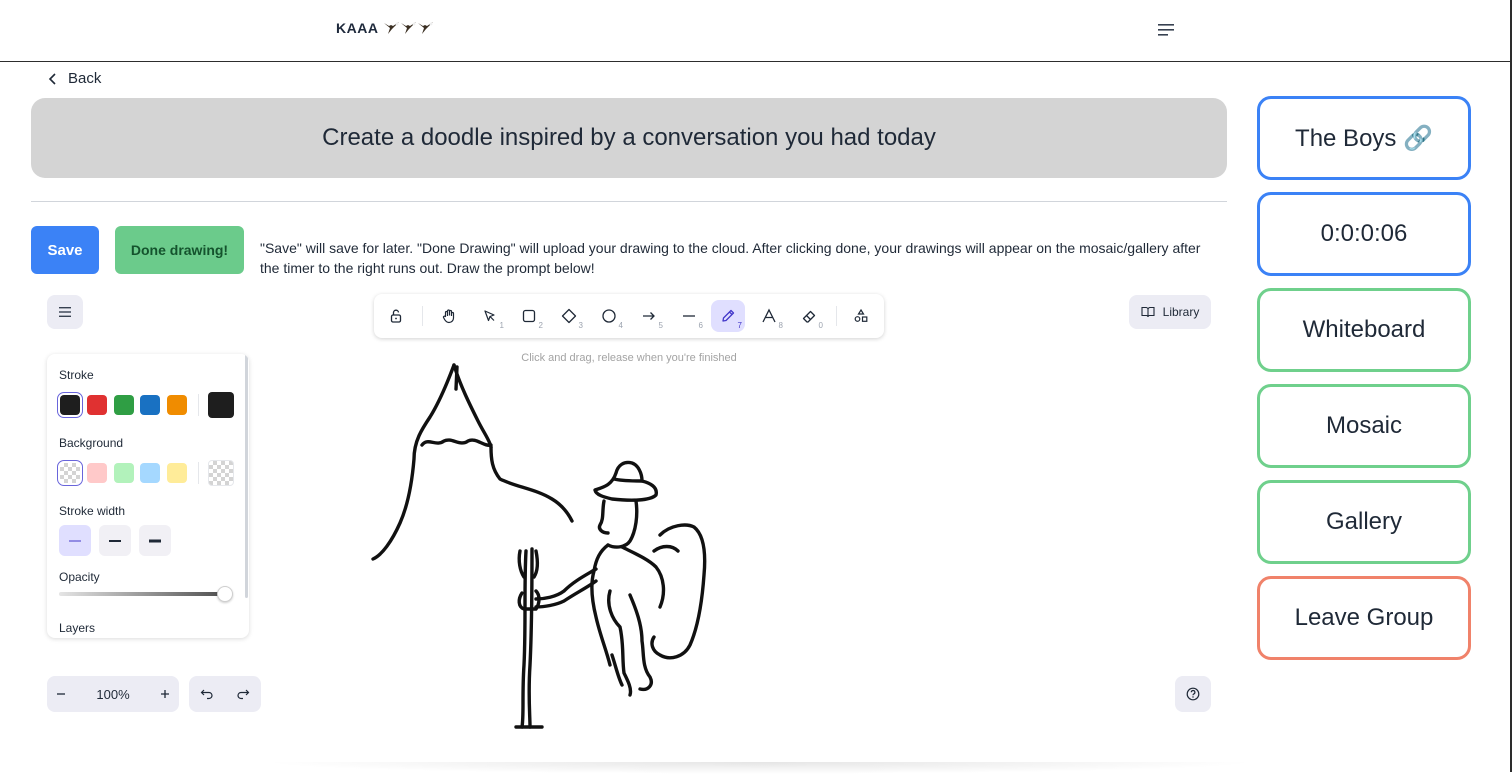 This screenshot has height=774, width=1512. I want to click on background-transparent-swatch, so click(70, 473).